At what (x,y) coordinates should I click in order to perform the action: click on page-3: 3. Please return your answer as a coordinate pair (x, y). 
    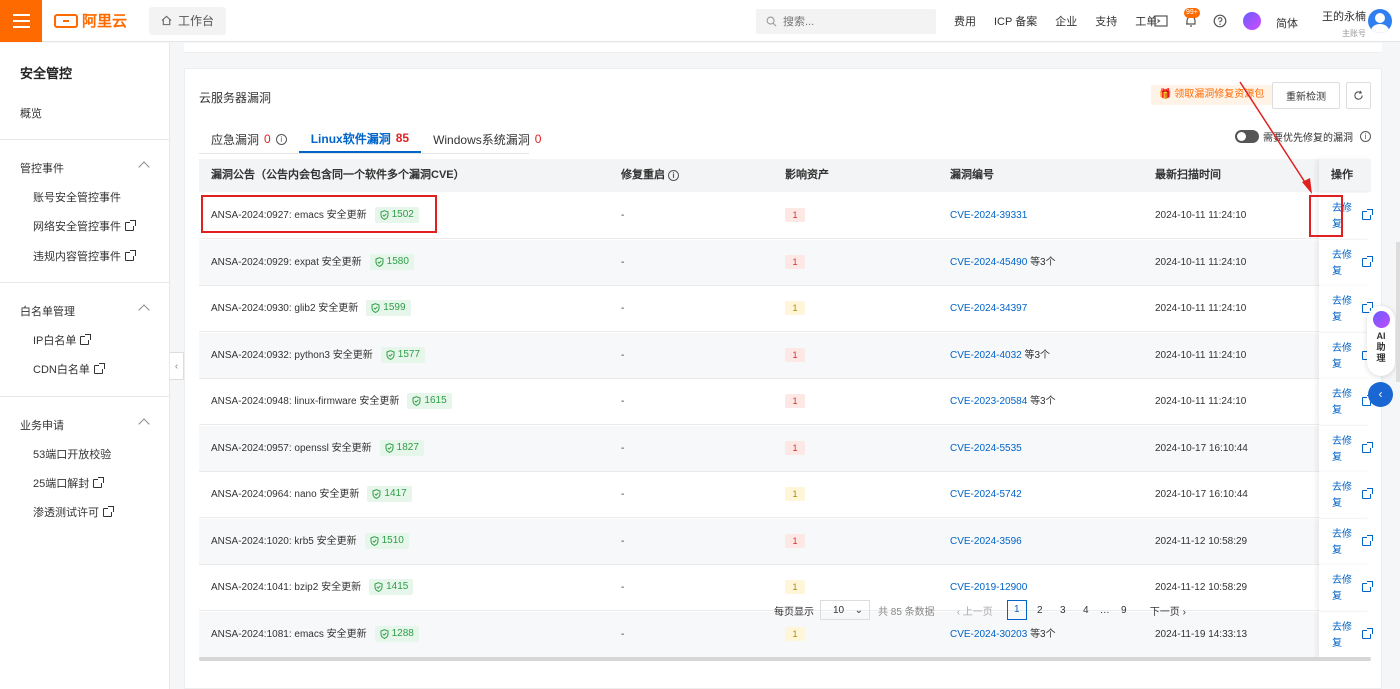
    Looking at the image, I should click on (1063, 610).